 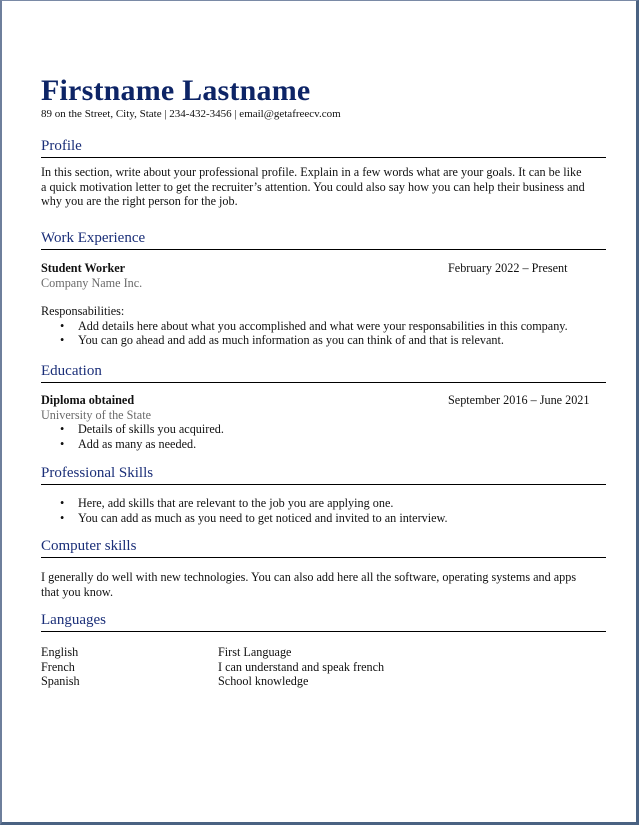 What do you see at coordinates (333, 444) in the screenshot?
I see `list-item: Add as many as needed.` at bounding box center [333, 444].